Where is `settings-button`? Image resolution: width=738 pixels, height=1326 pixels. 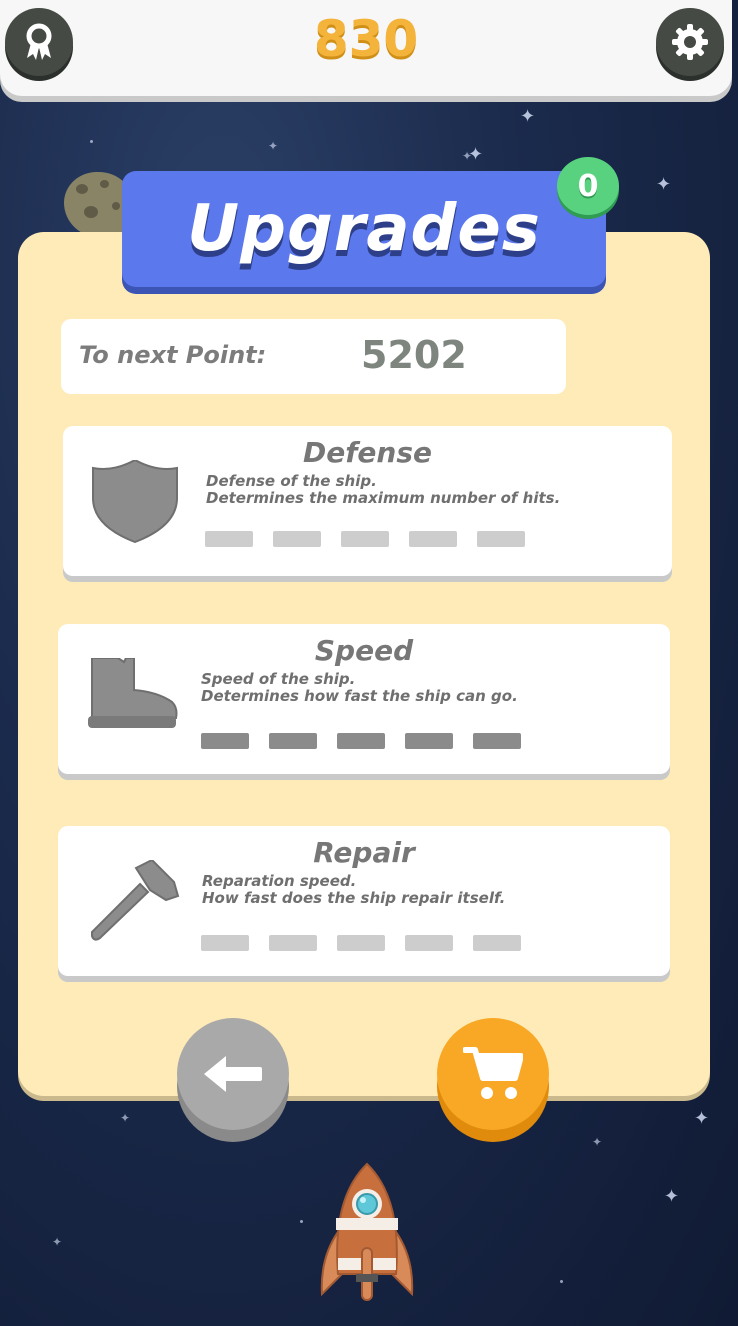 settings-button is located at coordinates (690, 42).